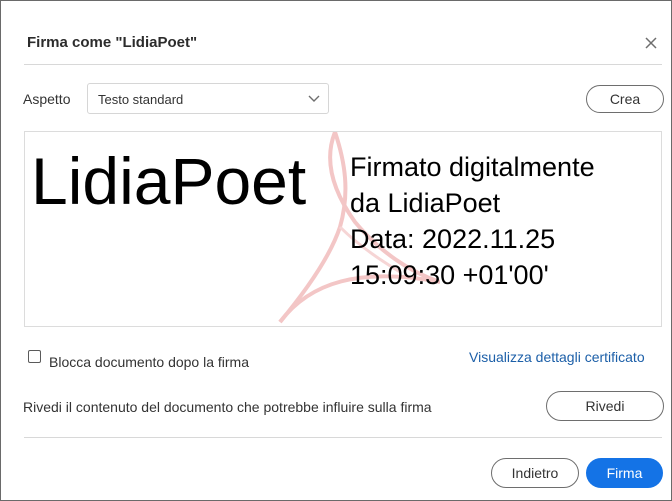 The height and width of the screenshot is (501, 672). Describe the element at coordinates (149, 362) in the screenshot. I see `lock-document-label: Blocca documento dopo la firma` at that location.